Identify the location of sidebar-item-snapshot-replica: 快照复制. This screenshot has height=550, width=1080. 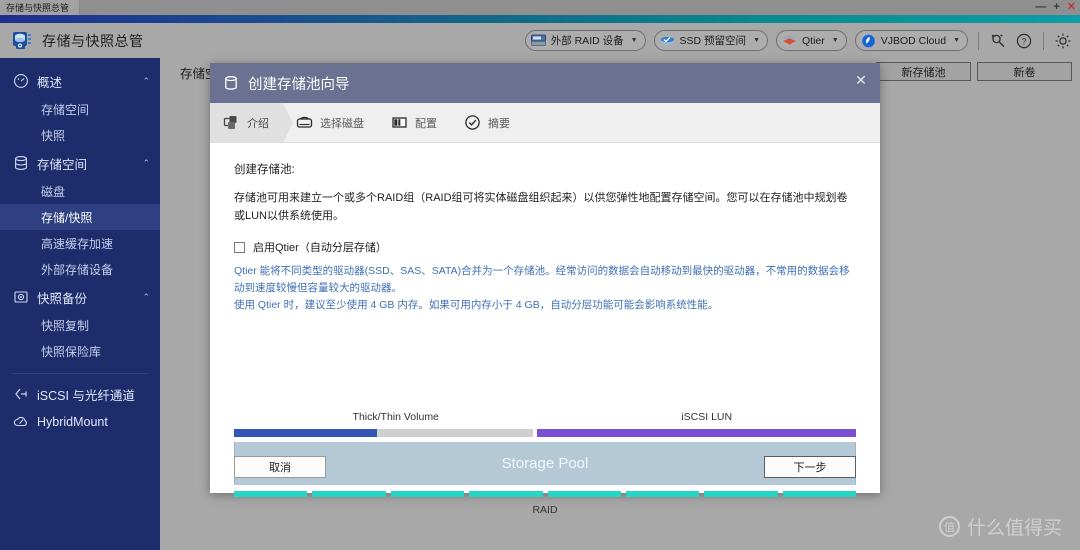
(80, 325).